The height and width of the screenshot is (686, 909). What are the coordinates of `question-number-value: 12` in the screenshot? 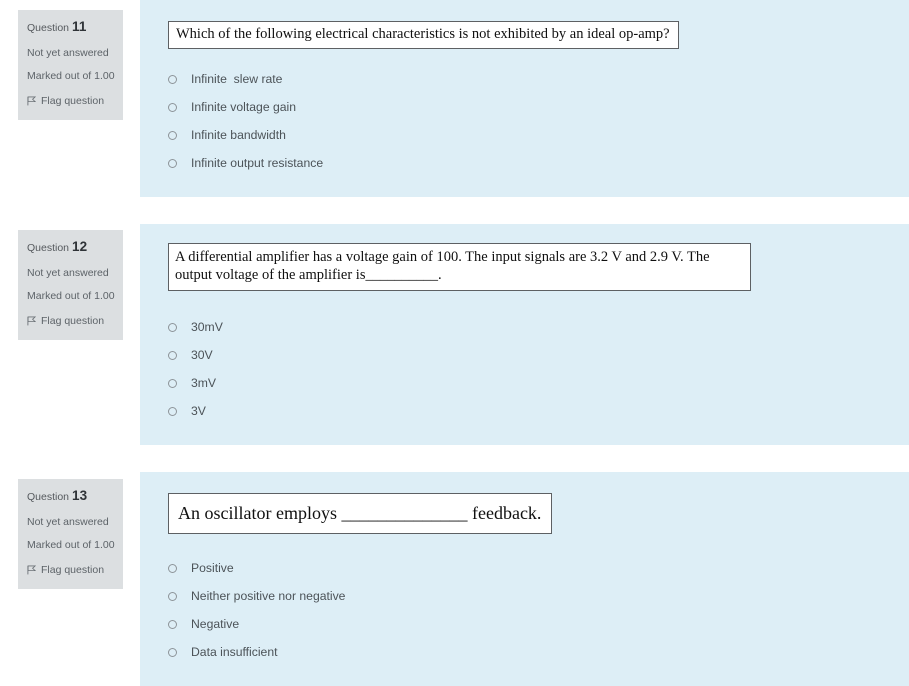 It's located at (79, 246).